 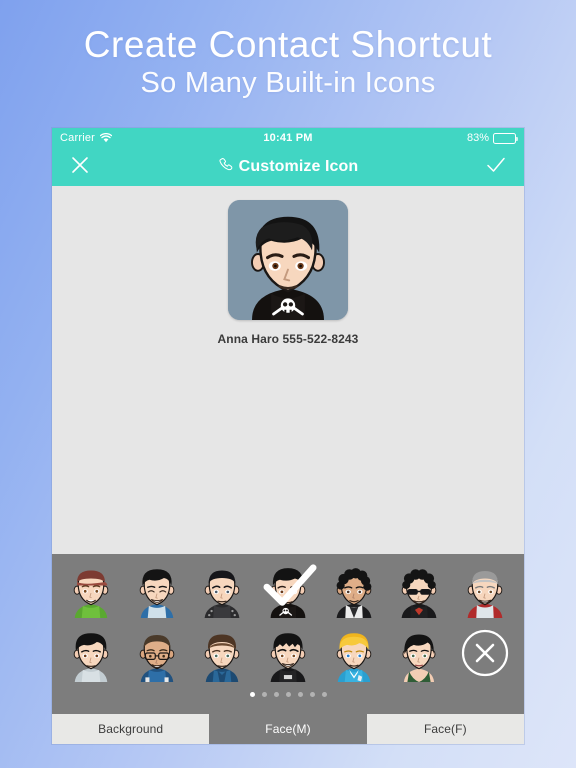 What do you see at coordinates (222, 589) in the screenshot?
I see `icon-cell-avatar-buzzcut-black-jacket` at bounding box center [222, 589].